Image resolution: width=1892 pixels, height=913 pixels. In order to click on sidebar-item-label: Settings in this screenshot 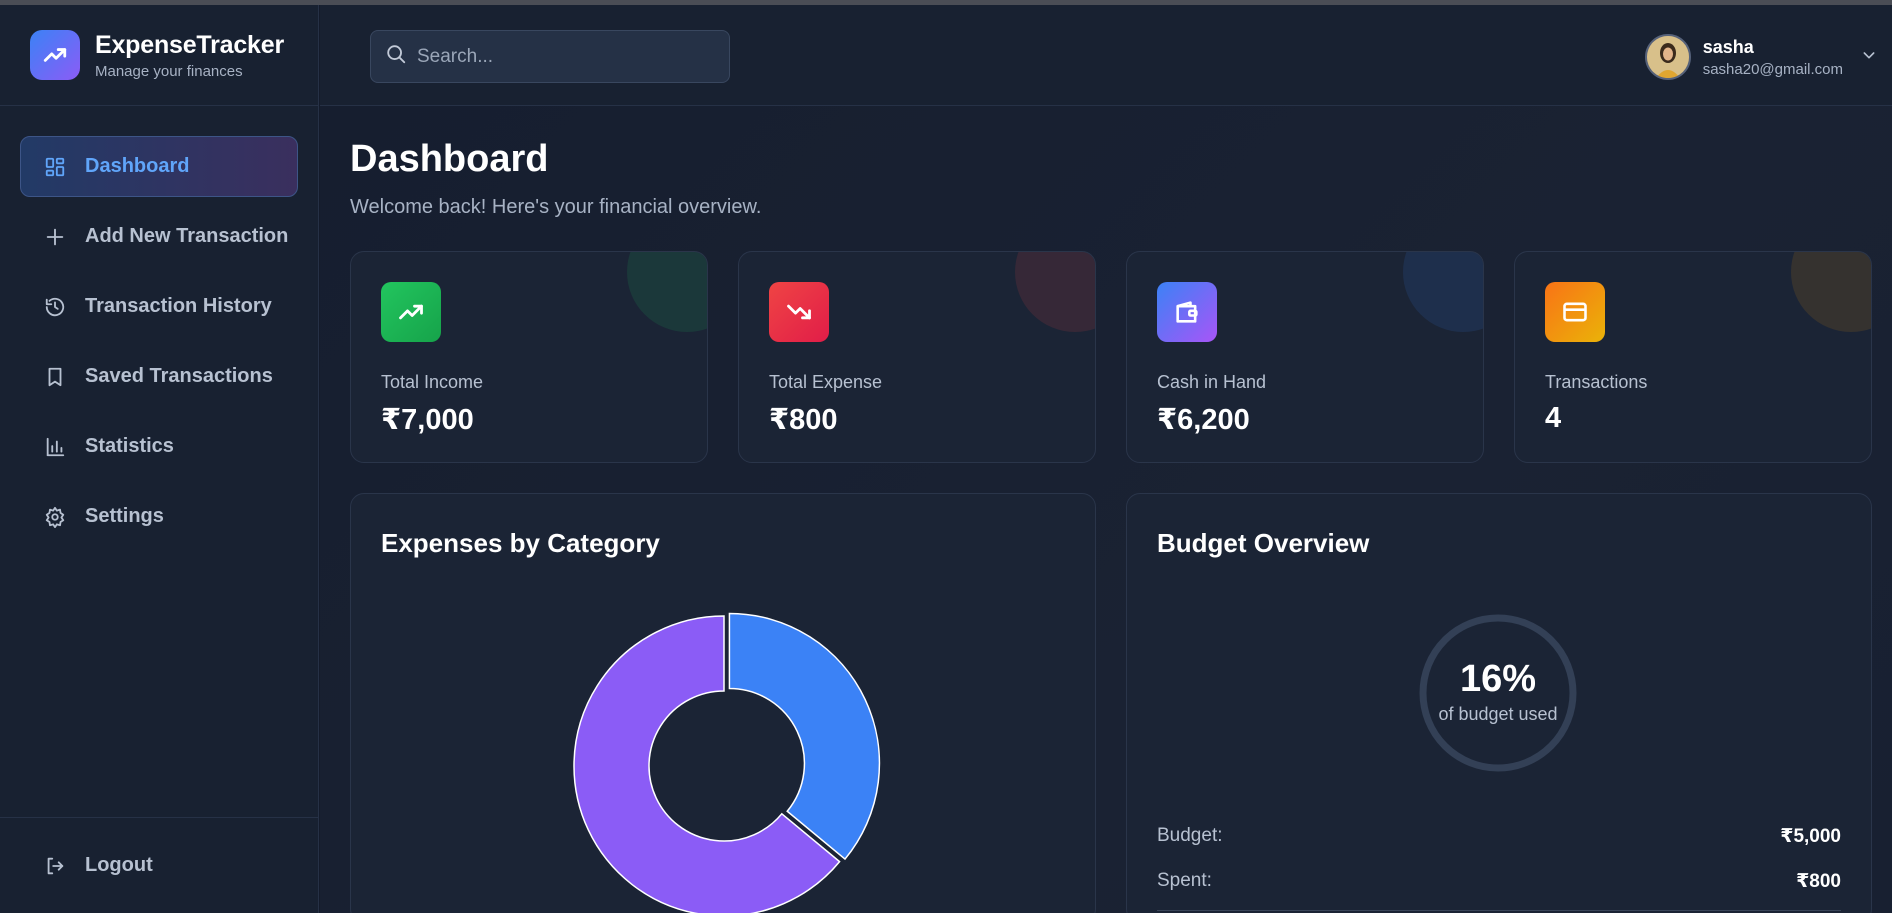, I will do `click(124, 516)`.